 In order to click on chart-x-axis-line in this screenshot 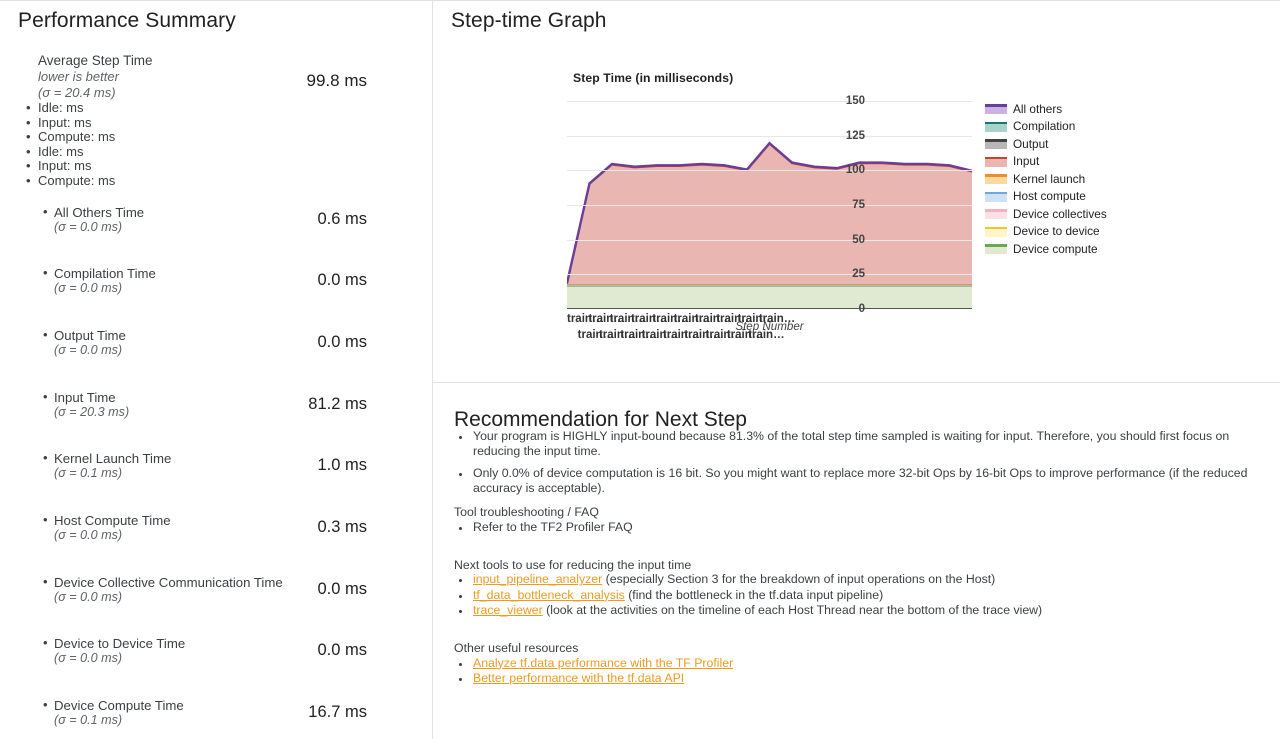, I will do `click(769, 308)`.